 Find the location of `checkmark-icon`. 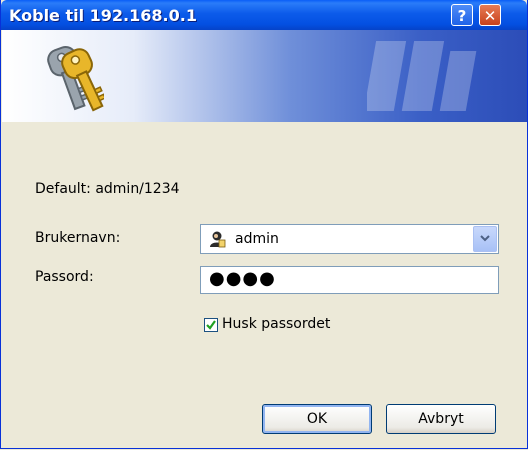

checkmark-icon is located at coordinates (211, 325).